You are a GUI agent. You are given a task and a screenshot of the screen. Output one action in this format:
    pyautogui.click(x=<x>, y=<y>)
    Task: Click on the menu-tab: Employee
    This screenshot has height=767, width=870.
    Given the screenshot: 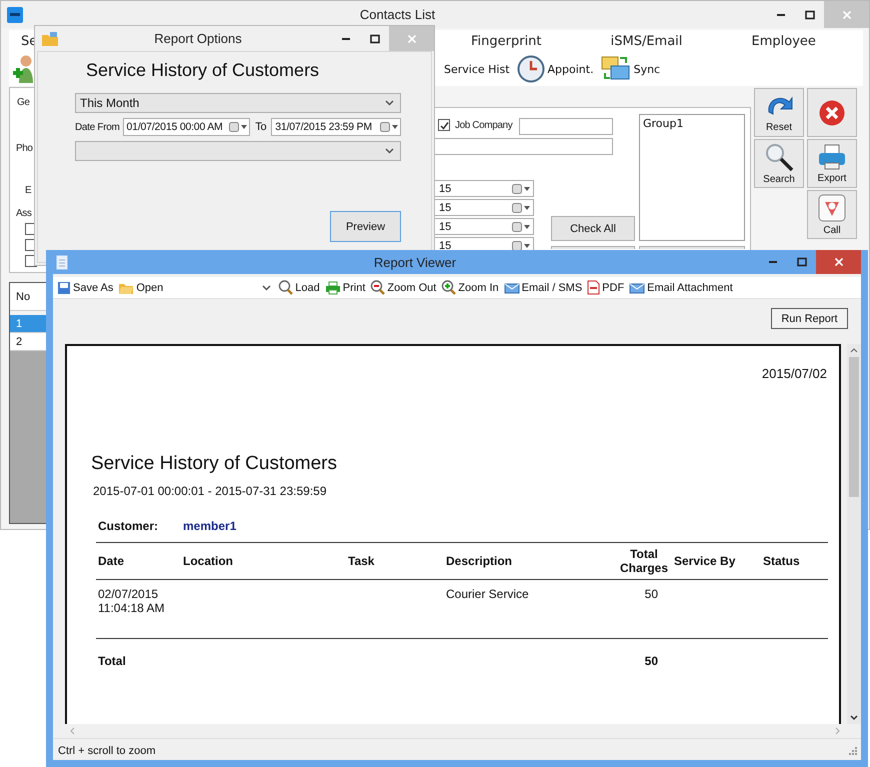 What is the action you would take?
    pyautogui.click(x=784, y=41)
    